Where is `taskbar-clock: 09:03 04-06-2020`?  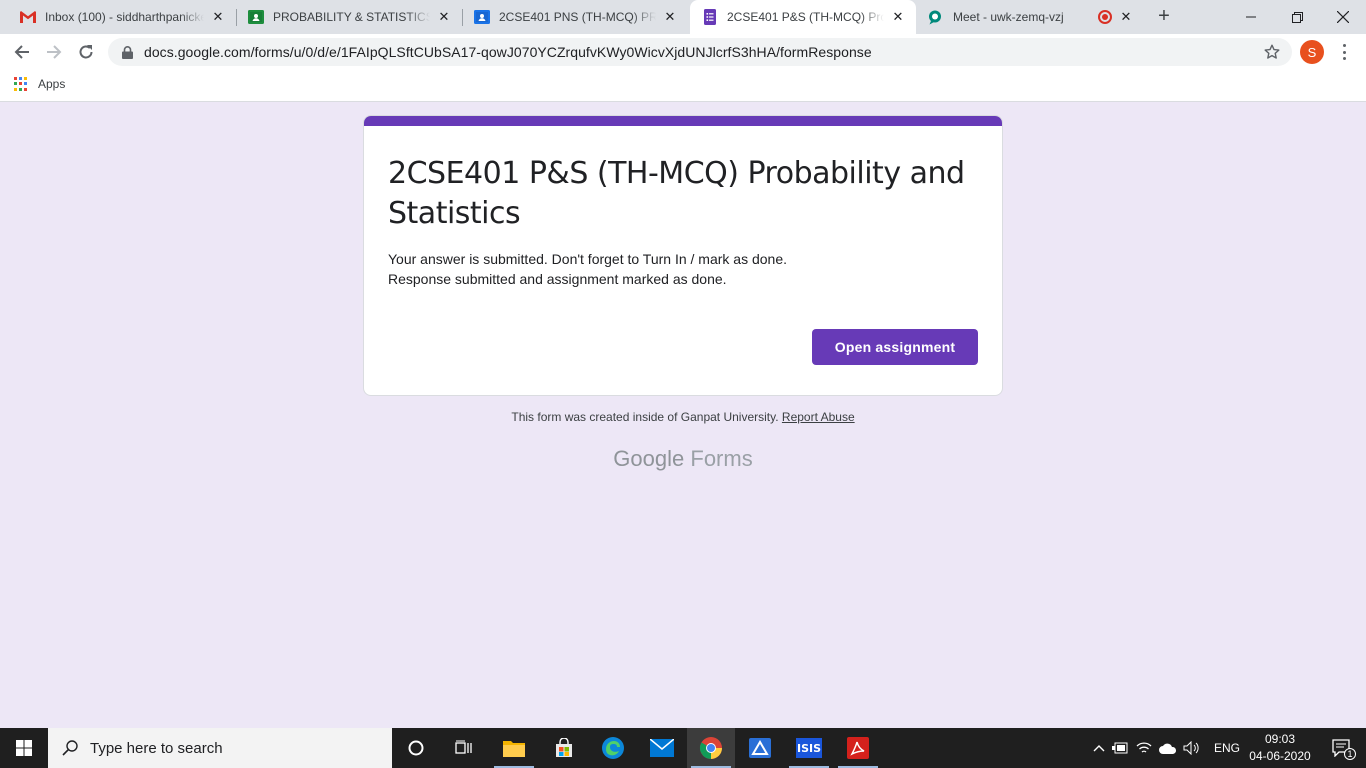 taskbar-clock: 09:03 04-06-2020 is located at coordinates (1280, 748).